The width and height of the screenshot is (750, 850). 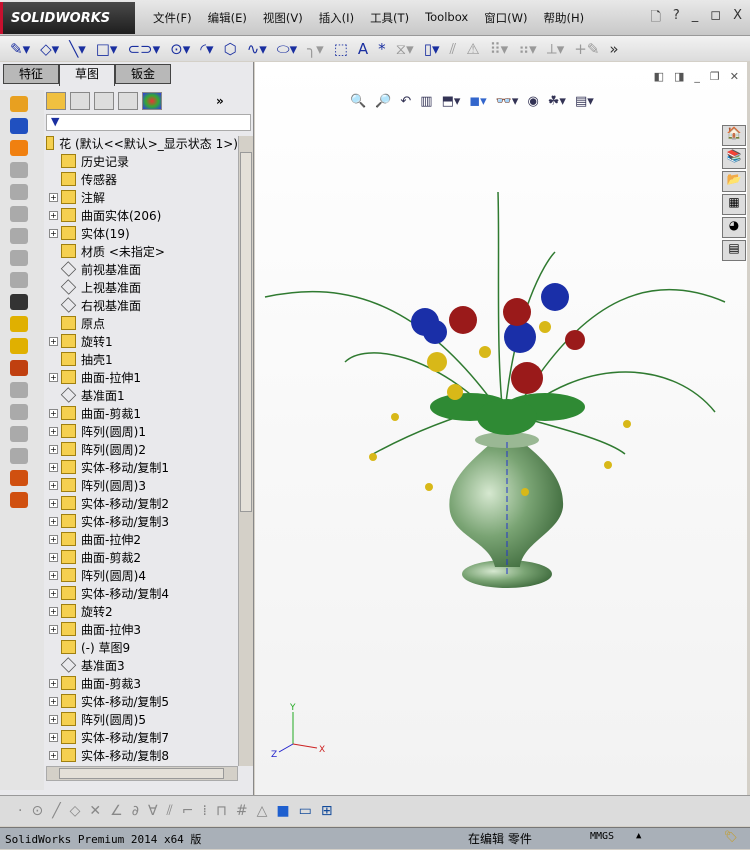 What do you see at coordinates (141, 539) in the screenshot?
I see `tree-item: + 曲面-拉伸2` at bounding box center [141, 539].